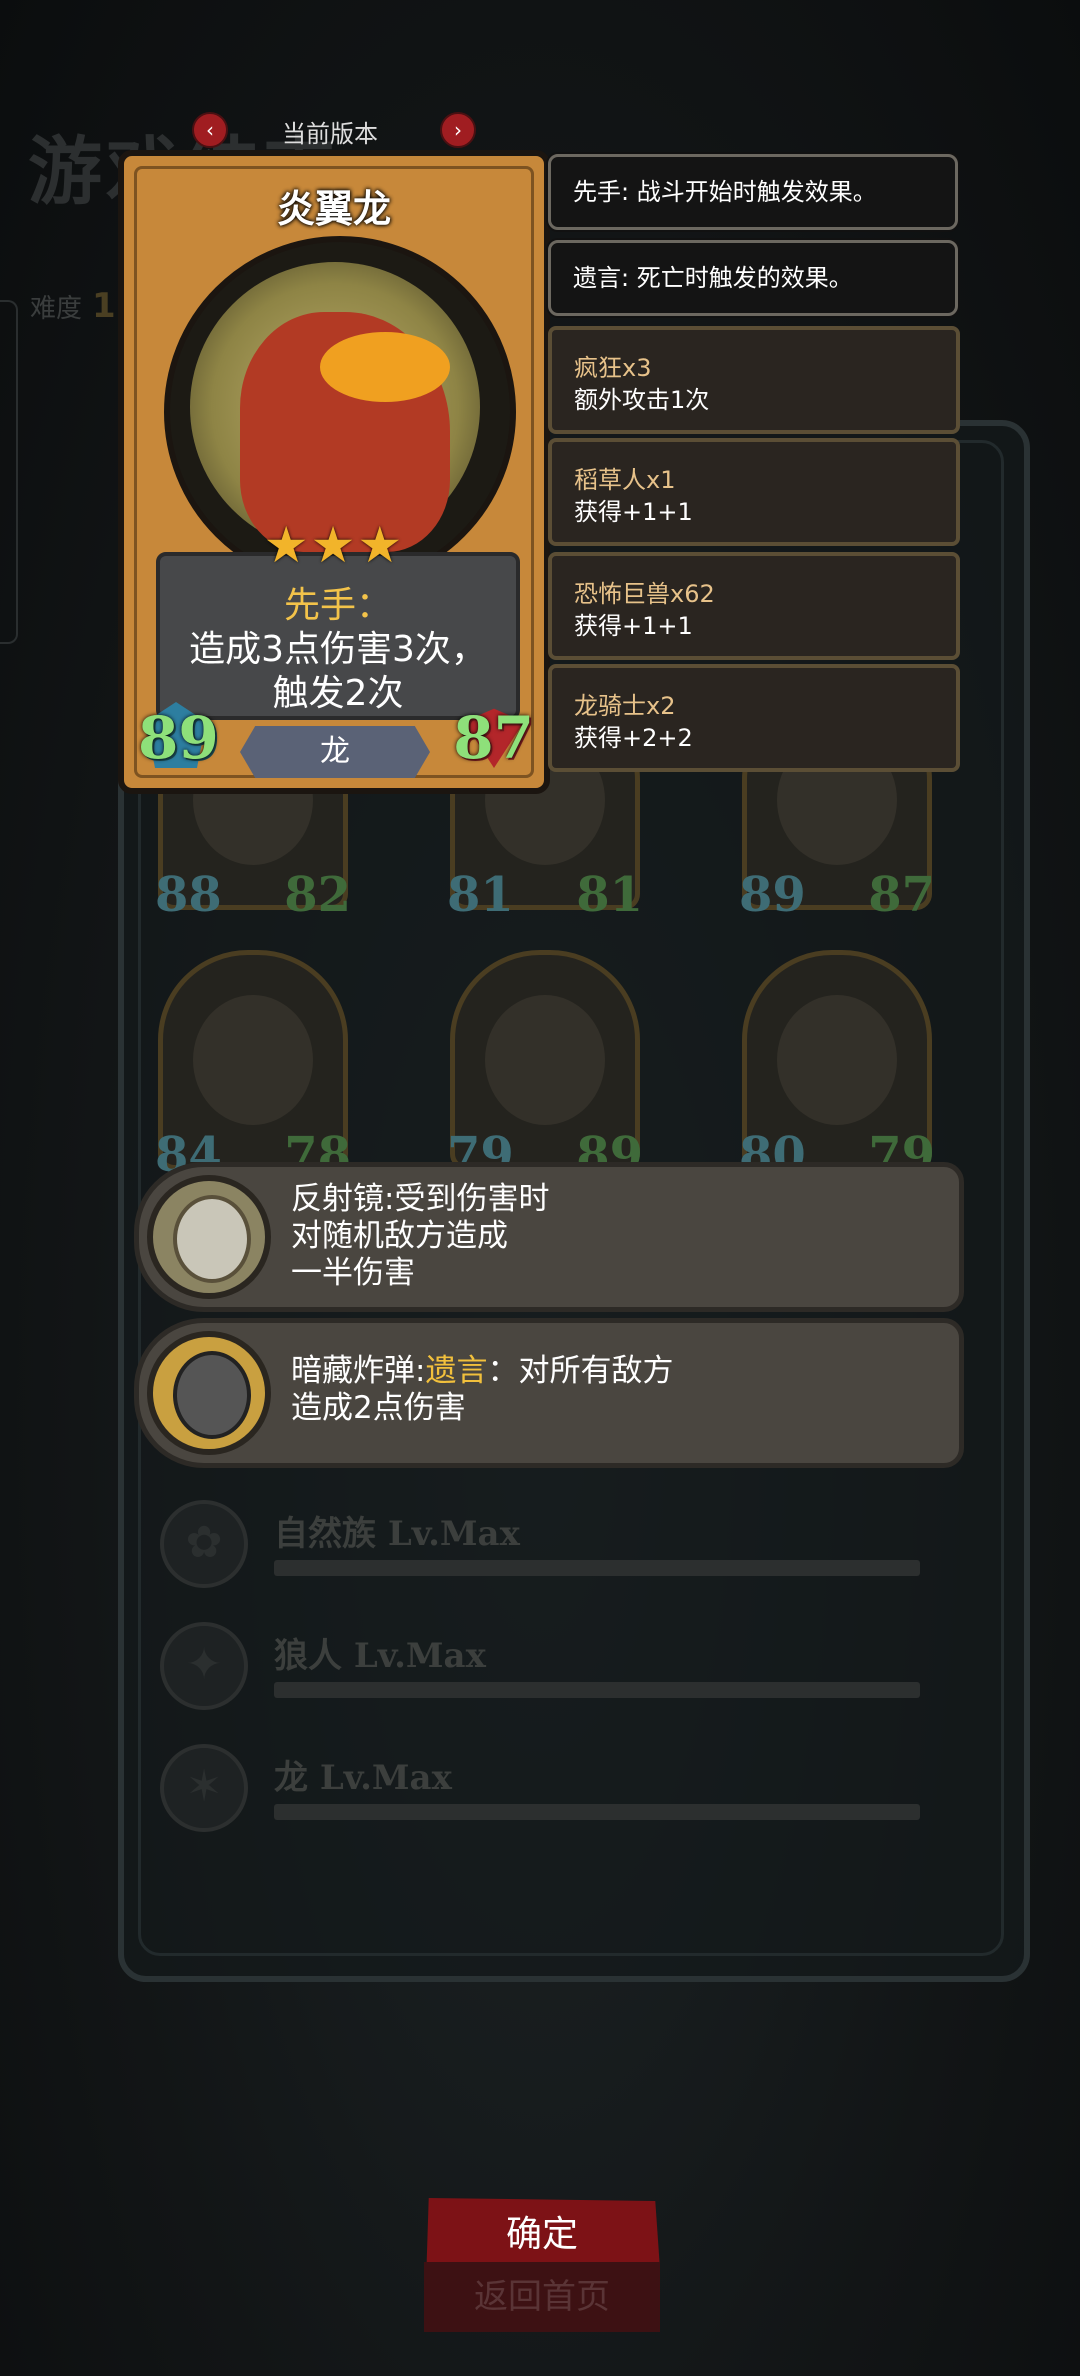 The image size is (1080, 2376). Describe the element at coordinates (713, 278) in the screenshot. I see `keyword-text: 遗言: 死亡时触发的效果。` at that location.